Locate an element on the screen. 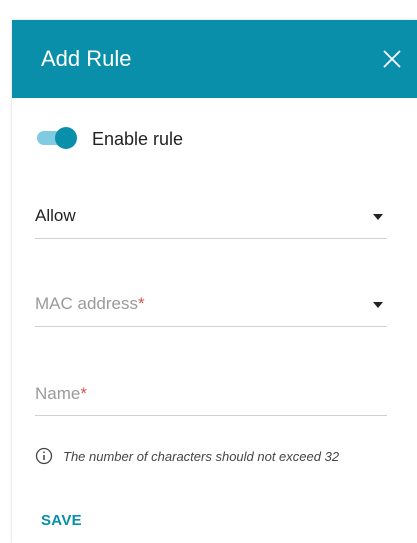 Image resolution: width=417 pixels, height=543 pixels. toggle-knob is located at coordinates (66, 138).